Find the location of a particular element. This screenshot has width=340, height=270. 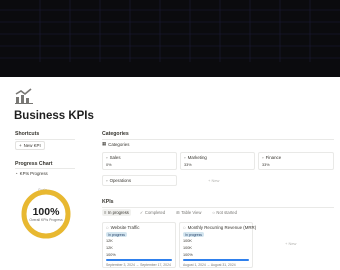

categories-heading: Categories is located at coordinates (115, 134).